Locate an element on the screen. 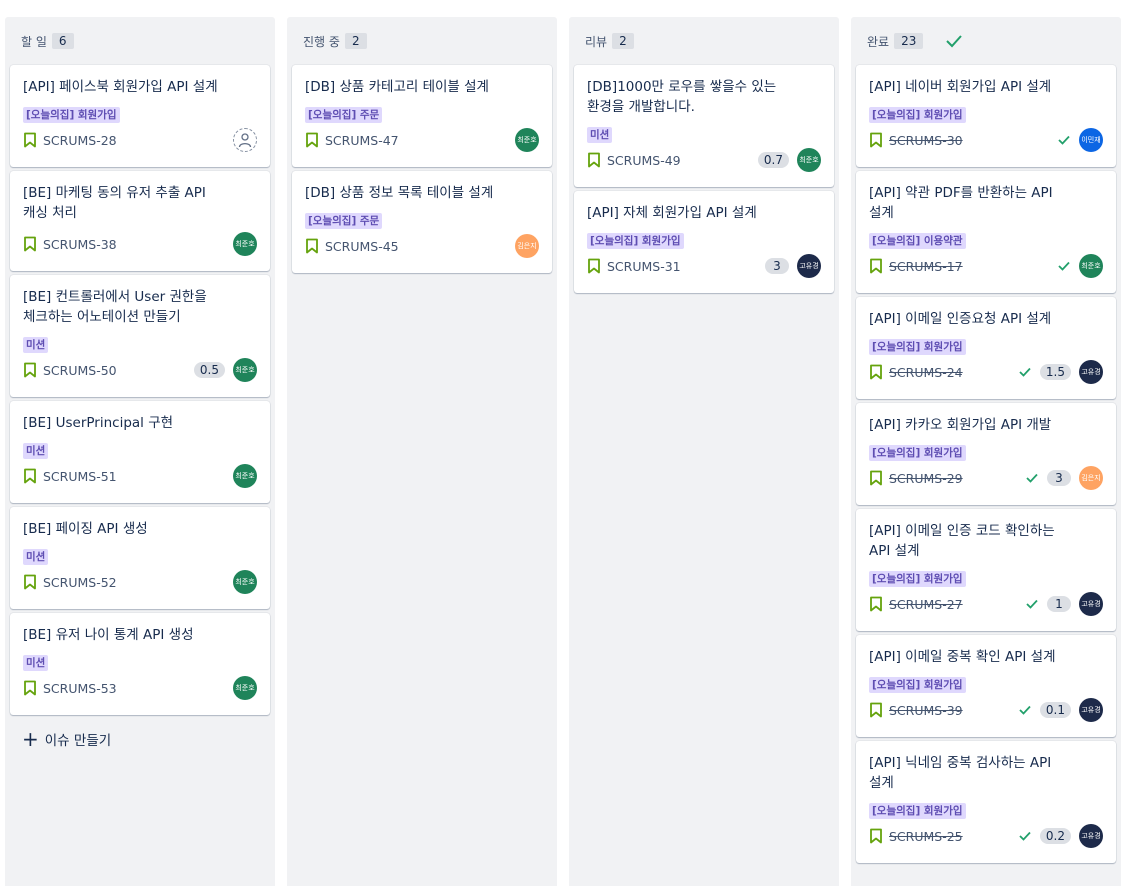 The width and height of the screenshot is (1125, 886). issue-title: [API] 약관 PDF를 반환하는 API 설계 is located at coordinates (961, 203).